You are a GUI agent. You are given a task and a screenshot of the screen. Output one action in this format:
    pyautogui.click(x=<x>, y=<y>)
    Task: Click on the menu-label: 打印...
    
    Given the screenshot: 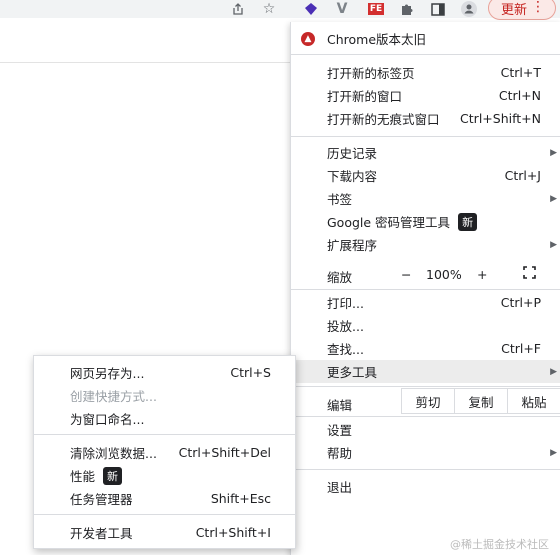 What is the action you would take?
    pyautogui.click(x=345, y=303)
    